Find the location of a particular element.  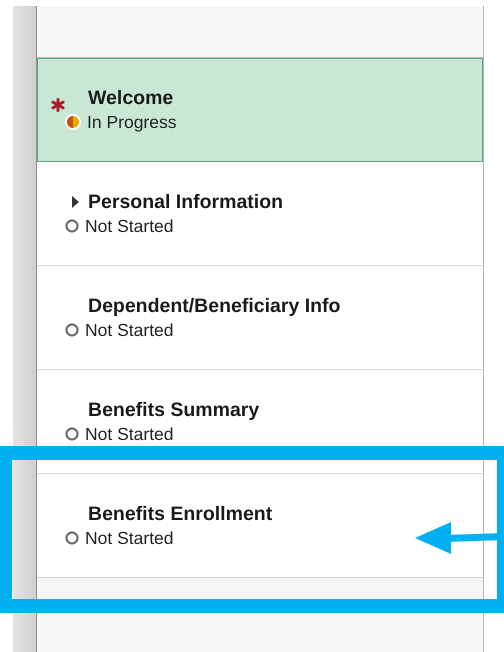

step-title: Personal Information is located at coordinates (186, 202).